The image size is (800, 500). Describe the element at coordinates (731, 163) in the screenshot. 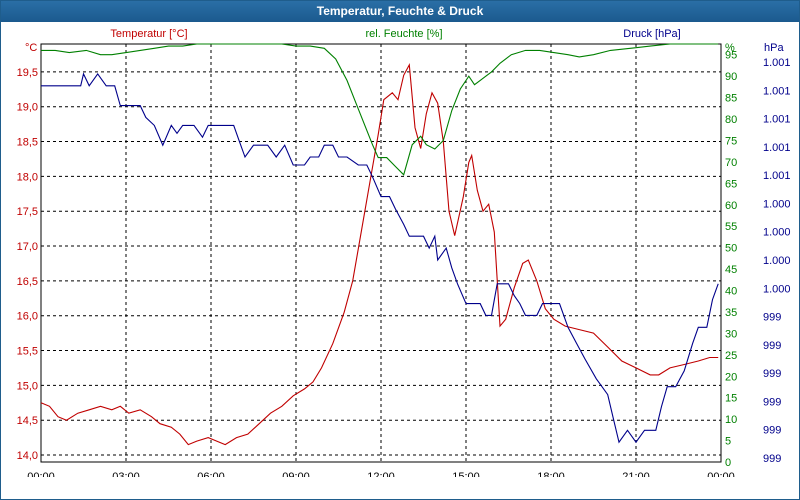

I see `humidity-tick-label: 70` at that location.